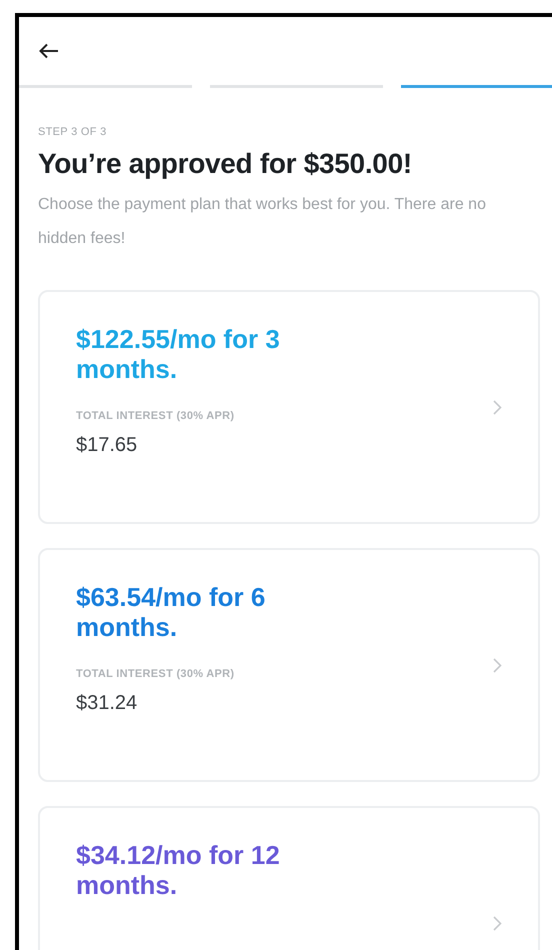  I want to click on step-label: STEP 3 OF 3, so click(73, 132).